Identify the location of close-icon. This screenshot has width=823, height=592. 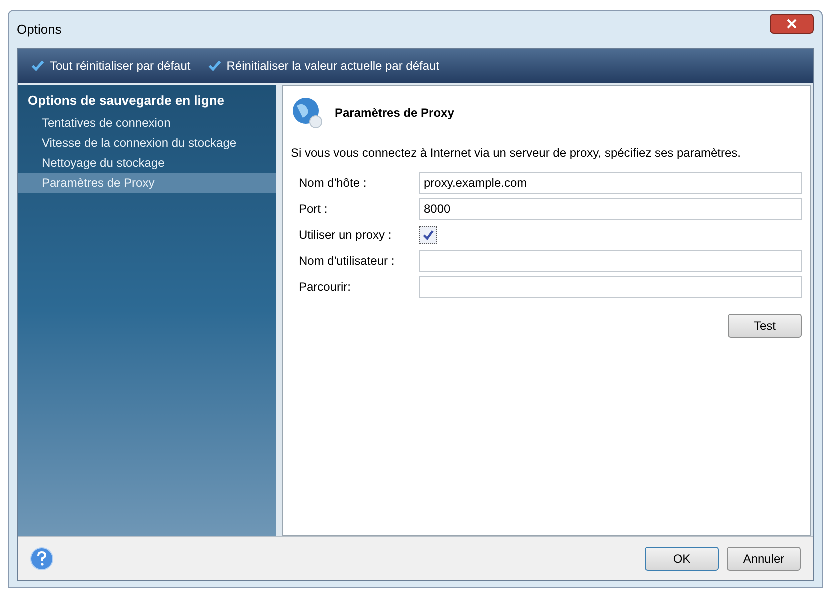
(792, 23).